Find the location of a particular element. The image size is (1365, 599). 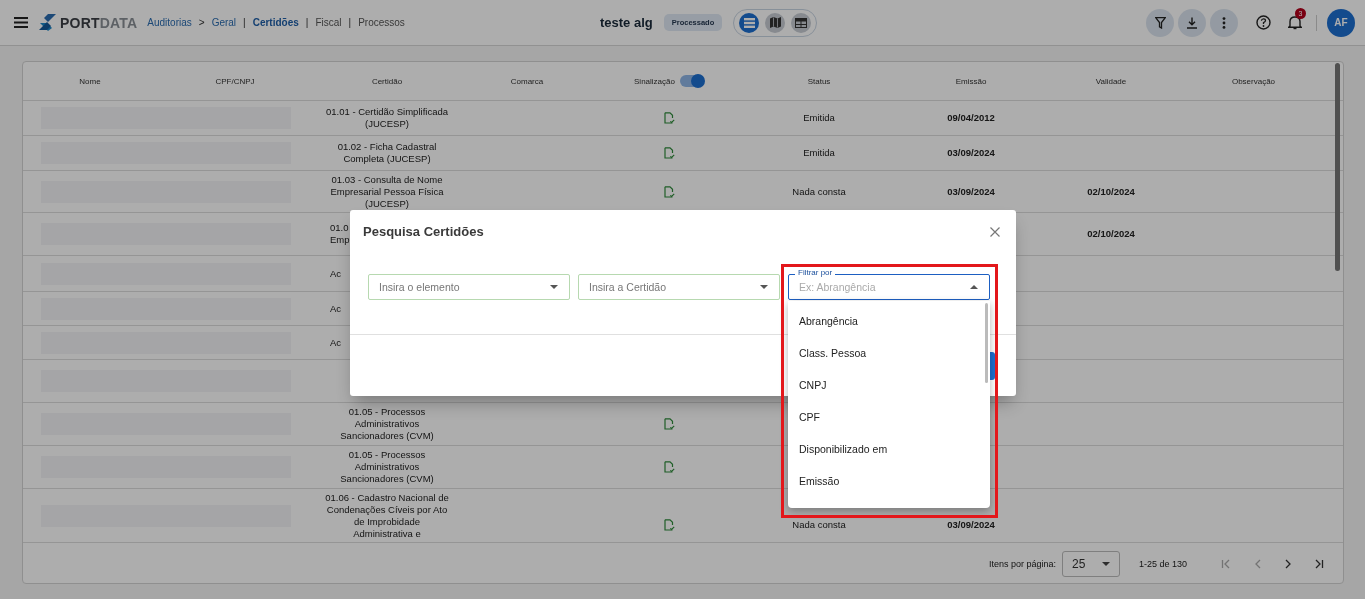

logo-icon is located at coordinates (47, 22).